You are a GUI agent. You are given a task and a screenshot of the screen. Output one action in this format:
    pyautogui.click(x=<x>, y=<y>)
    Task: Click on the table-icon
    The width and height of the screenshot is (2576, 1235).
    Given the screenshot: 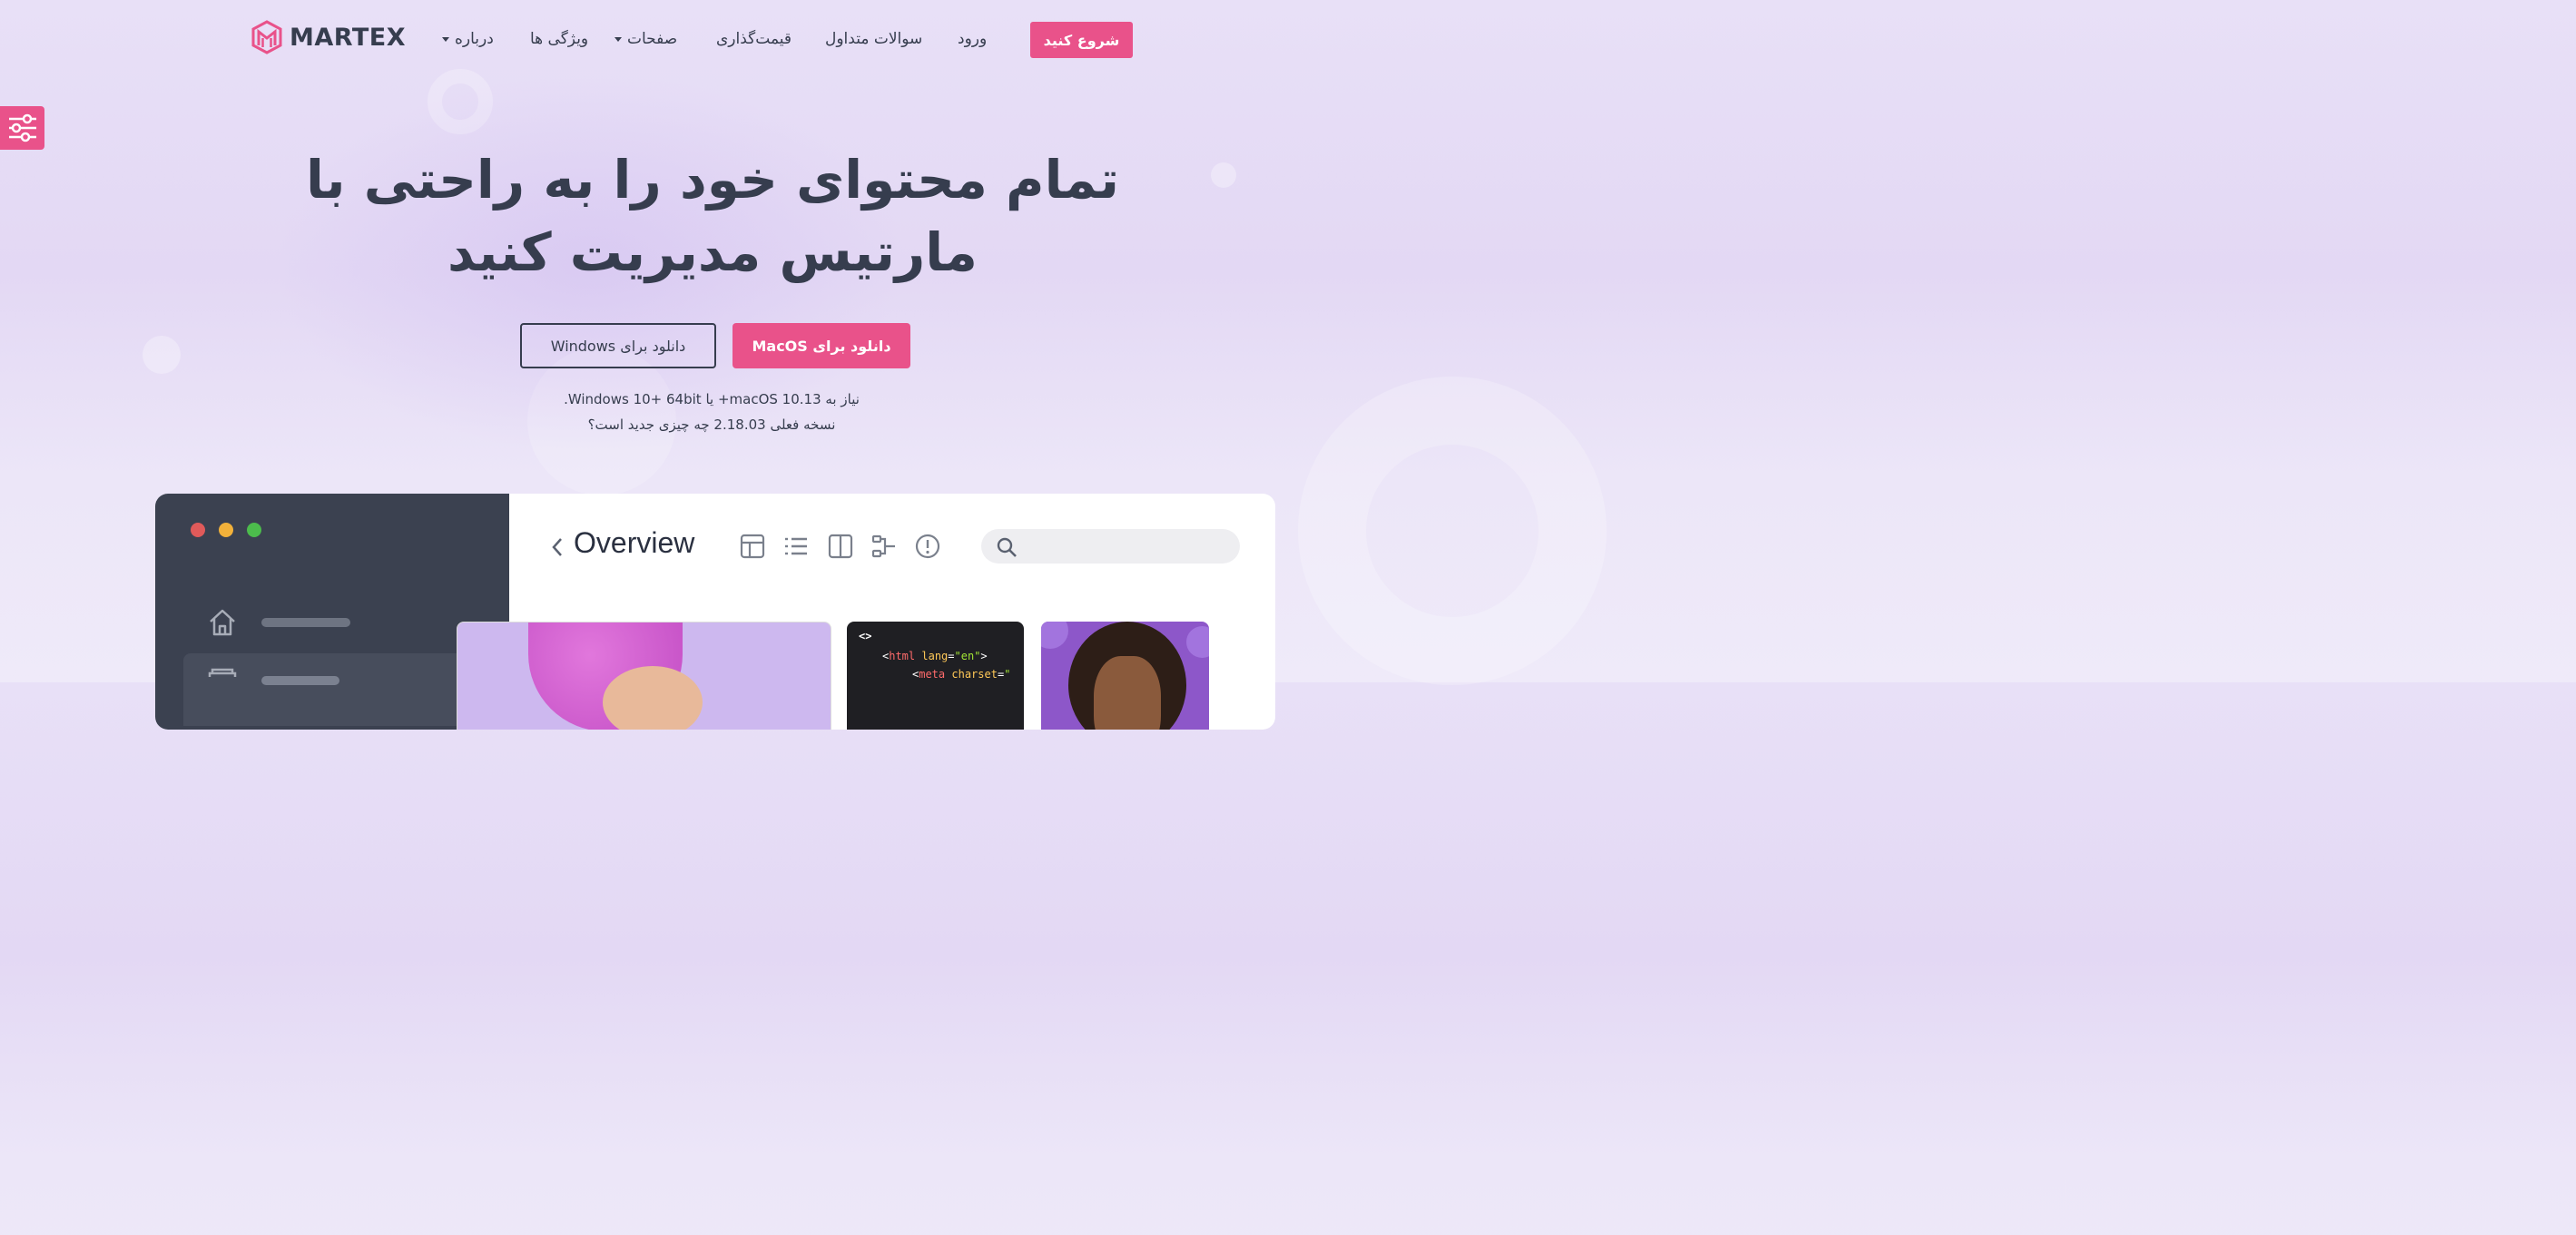 What is the action you would take?
    pyautogui.click(x=752, y=546)
    